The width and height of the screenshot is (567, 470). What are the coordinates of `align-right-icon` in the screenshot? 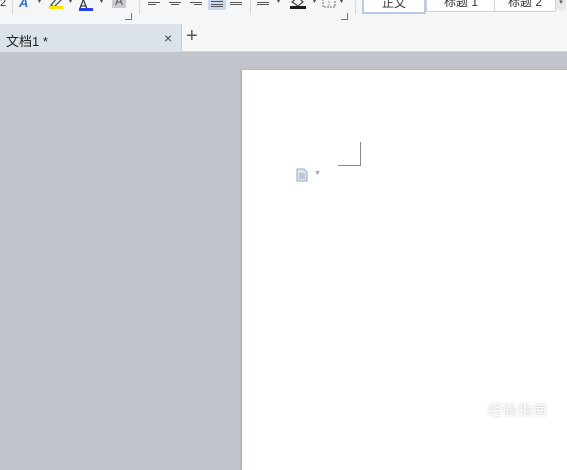 It's located at (197, 4).